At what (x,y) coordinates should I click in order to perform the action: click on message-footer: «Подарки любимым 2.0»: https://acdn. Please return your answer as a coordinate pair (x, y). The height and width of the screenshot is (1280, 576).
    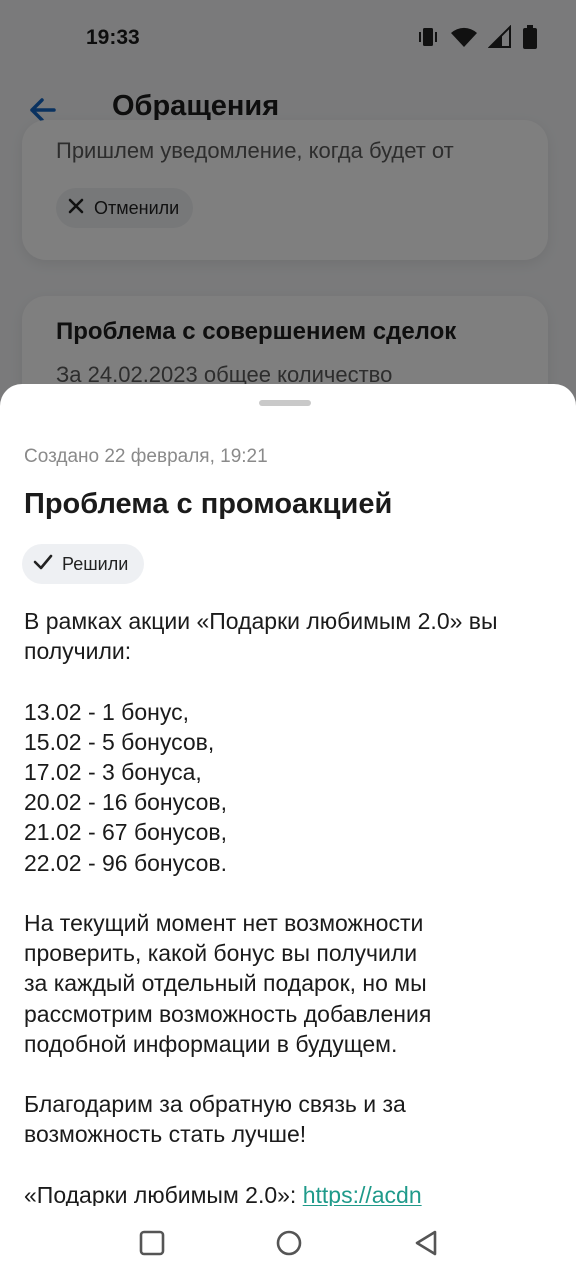
    Looking at the image, I should click on (289, 1194).